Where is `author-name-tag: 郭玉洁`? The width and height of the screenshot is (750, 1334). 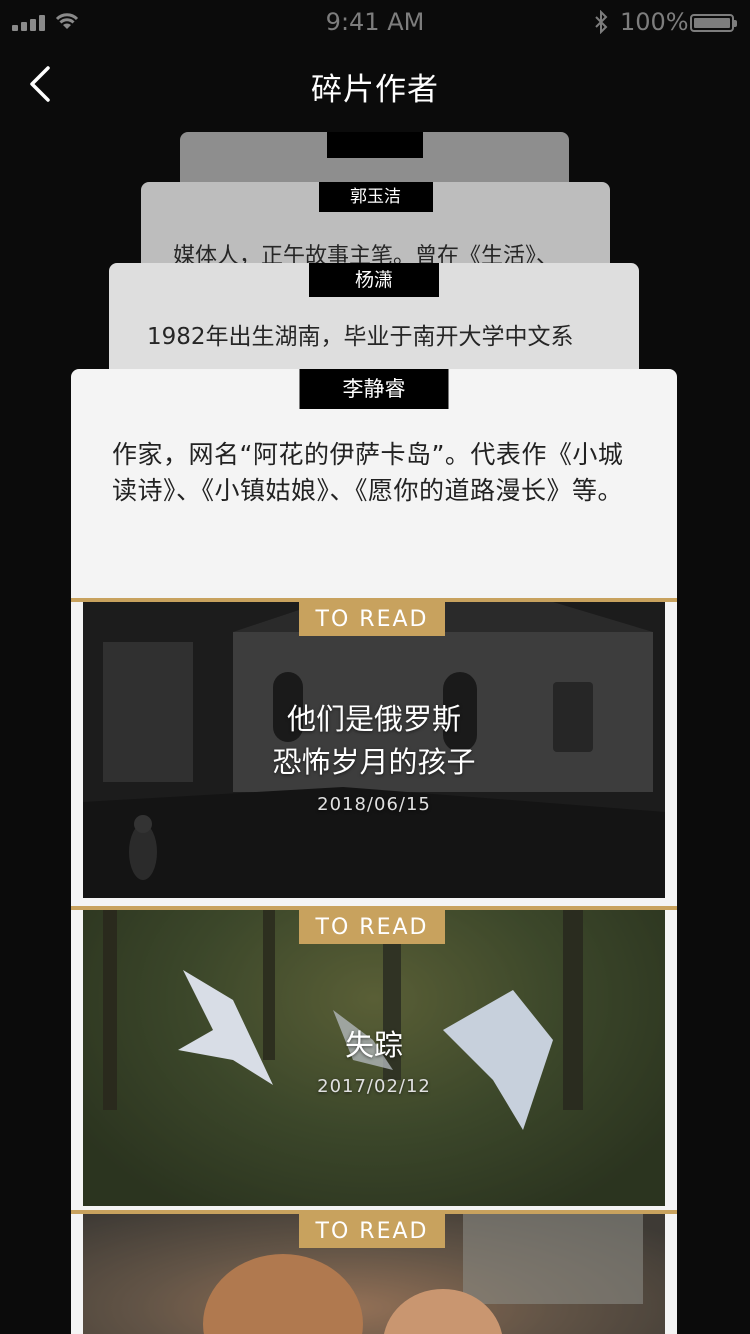
author-name-tag: 郭玉洁 is located at coordinates (375, 197).